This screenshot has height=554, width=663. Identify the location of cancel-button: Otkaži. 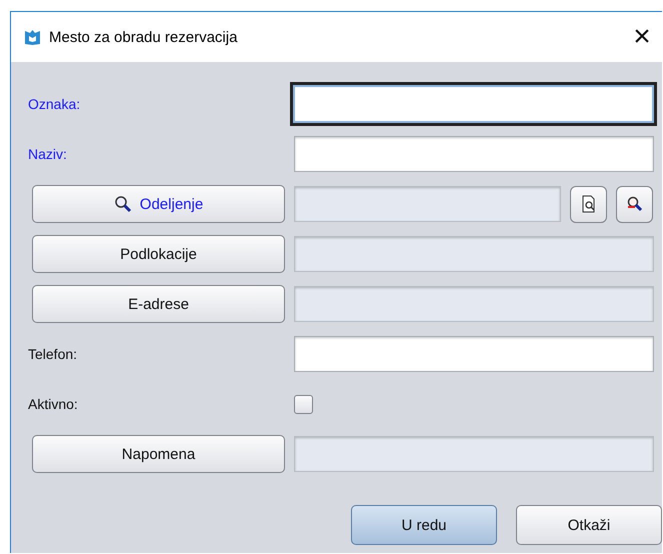
(589, 525).